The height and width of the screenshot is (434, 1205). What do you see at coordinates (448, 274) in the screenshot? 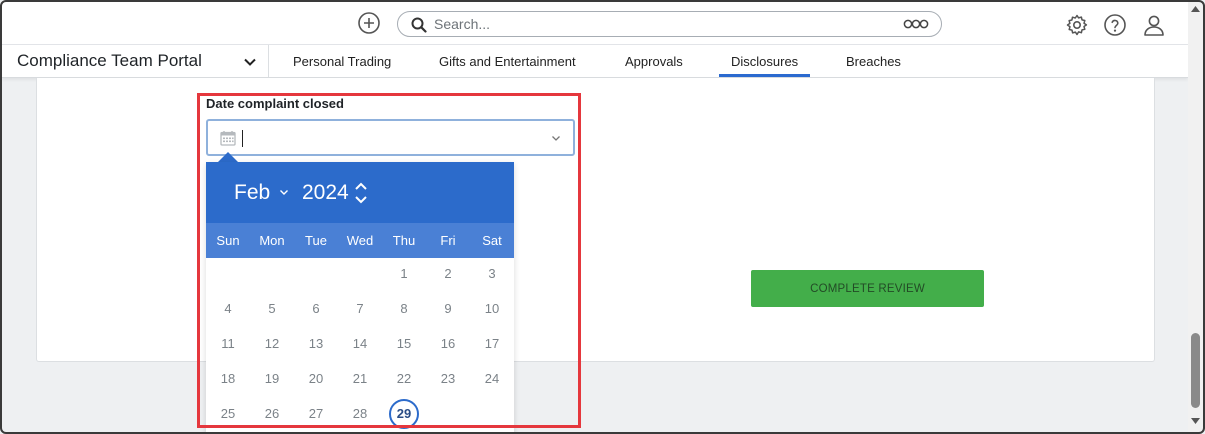
I see `day-cell: 2` at bounding box center [448, 274].